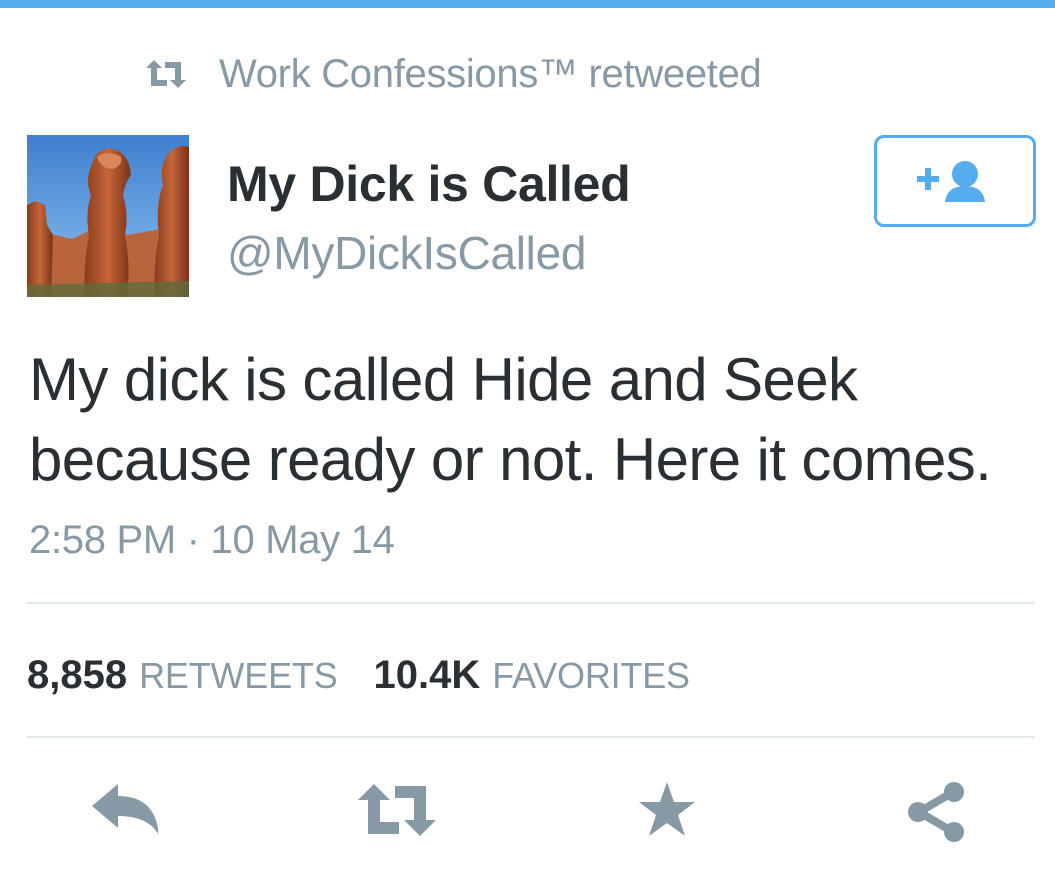  What do you see at coordinates (406, 253) in the screenshot?
I see `author-handle: @MyDickIsCalled` at bounding box center [406, 253].